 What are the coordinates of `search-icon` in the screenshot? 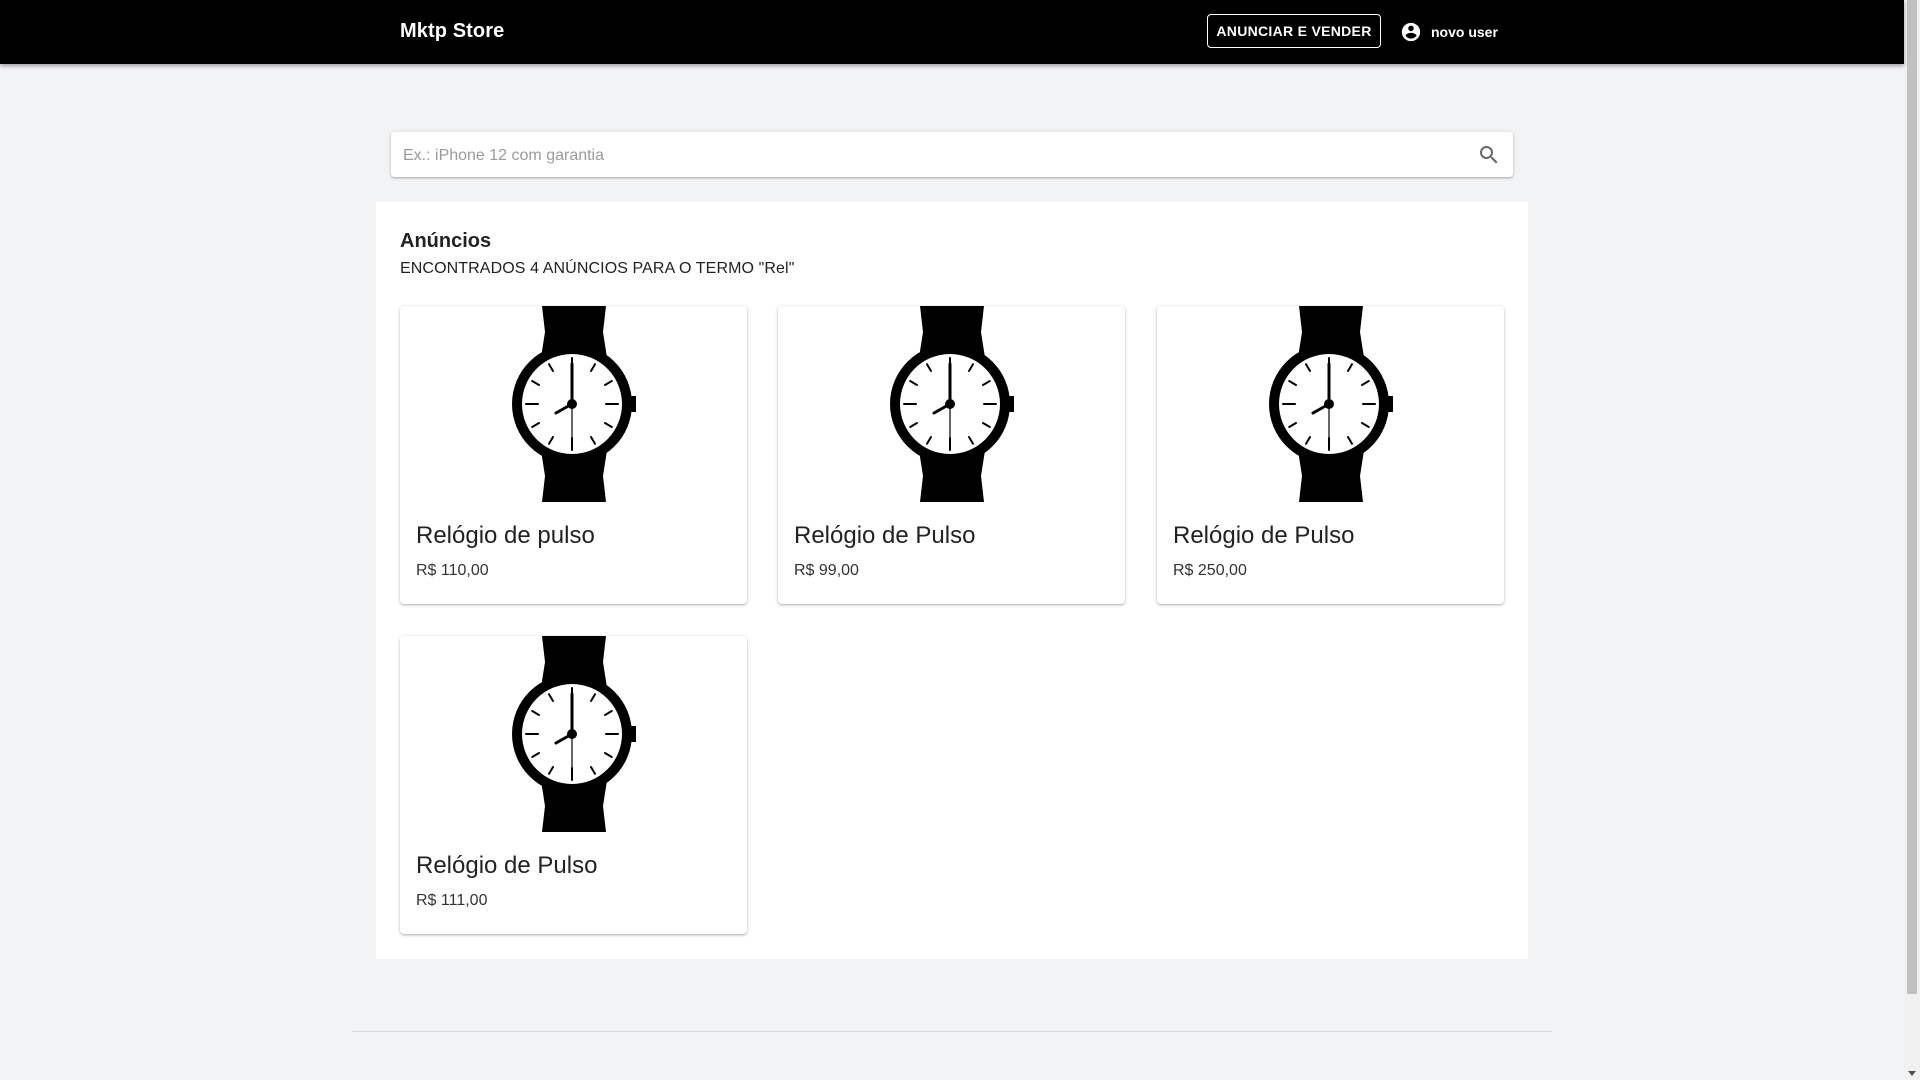 It's located at (1489, 155).